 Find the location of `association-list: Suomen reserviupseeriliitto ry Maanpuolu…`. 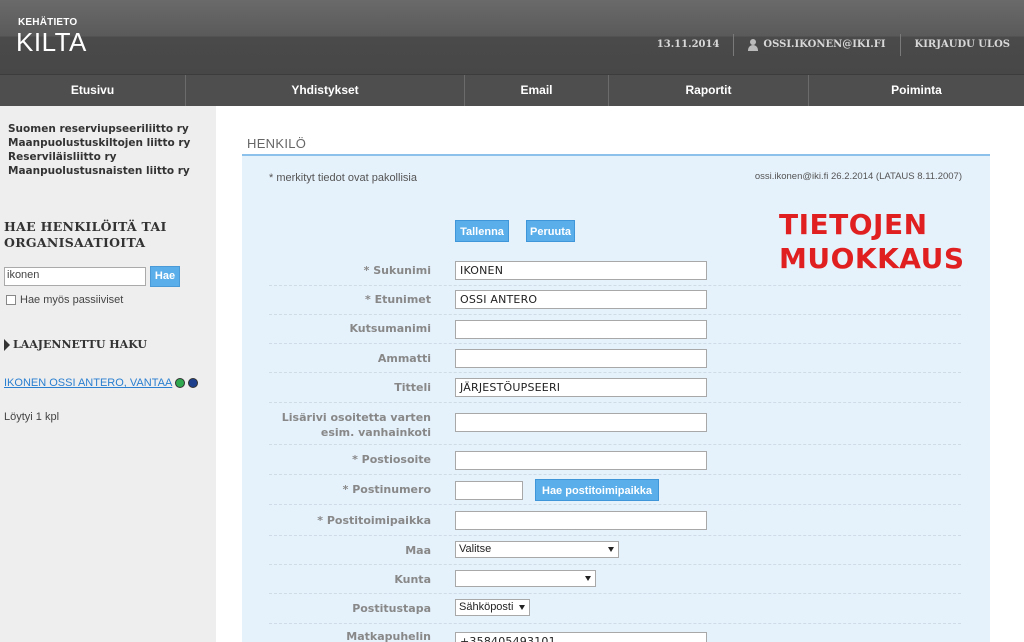

association-list: Suomen reserviupseeriliitto ry Maanpuolu… is located at coordinates (99, 150).